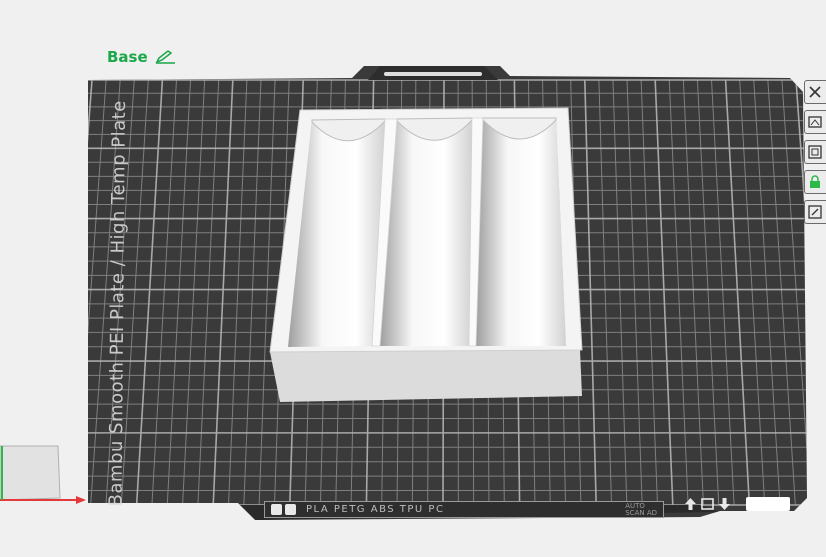 The image size is (826, 557). Describe the element at coordinates (81, 500) in the screenshot. I see `x-axis-arrow` at that location.